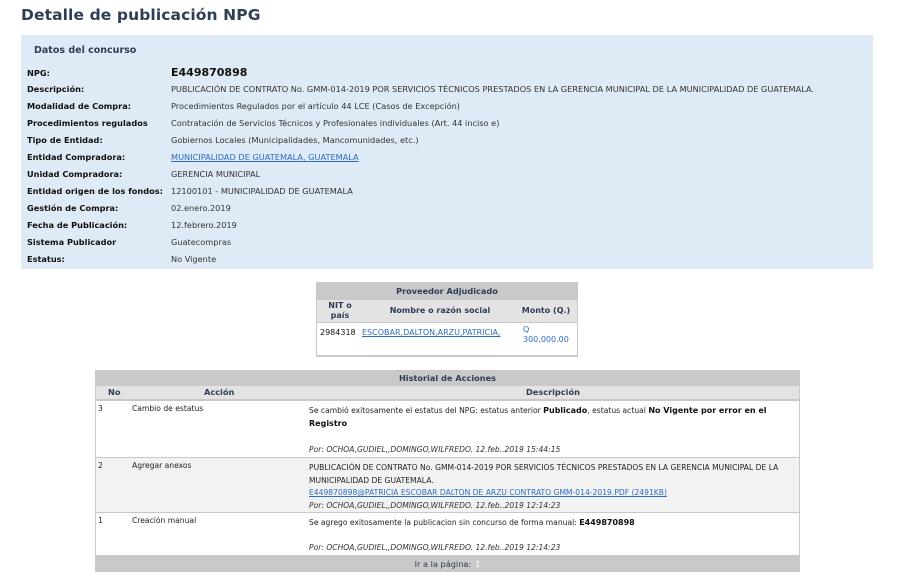 This screenshot has height=576, width=900. Describe the element at coordinates (100, 520) in the screenshot. I see `row-no: 1` at that location.